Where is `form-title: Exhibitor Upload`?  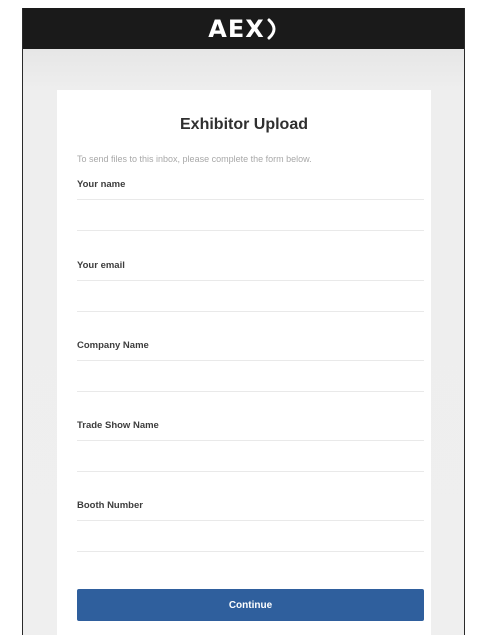 form-title: Exhibitor Upload is located at coordinates (244, 124).